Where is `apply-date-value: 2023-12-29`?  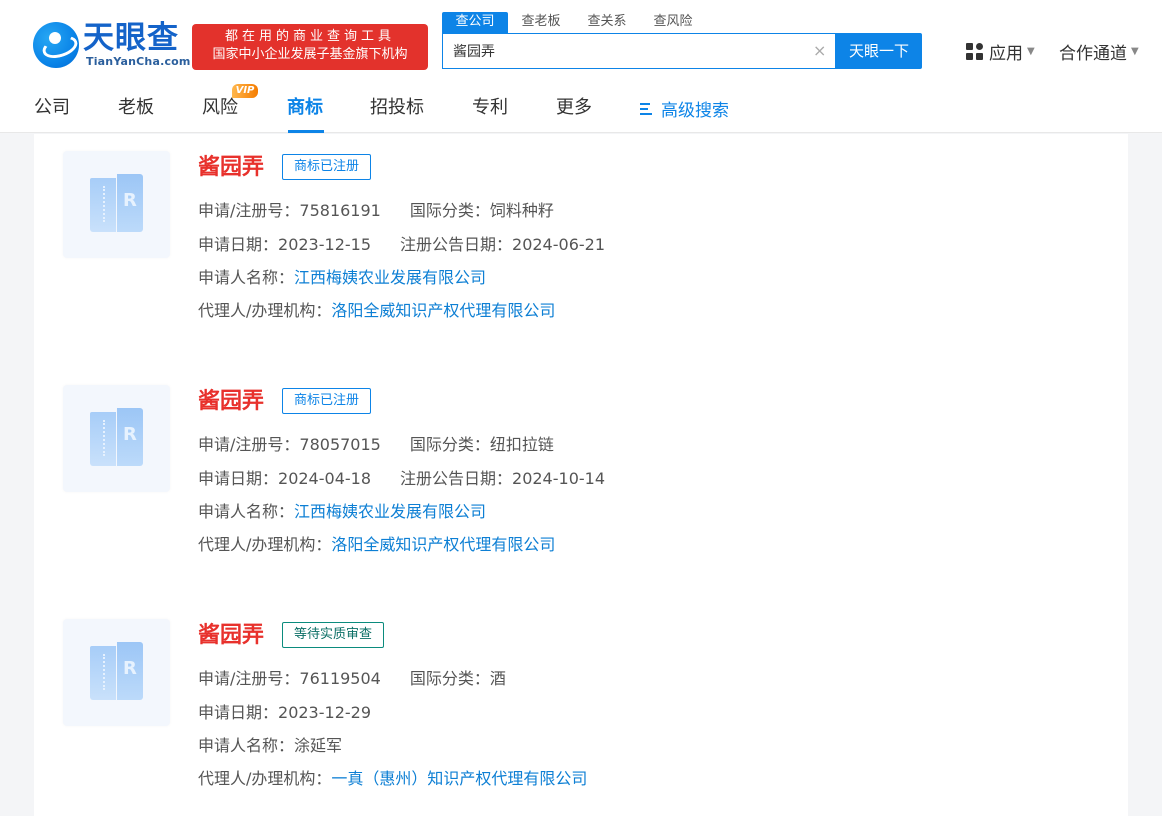 apply-date-value: 2023-12-29 is located at coordinates (324, 712).